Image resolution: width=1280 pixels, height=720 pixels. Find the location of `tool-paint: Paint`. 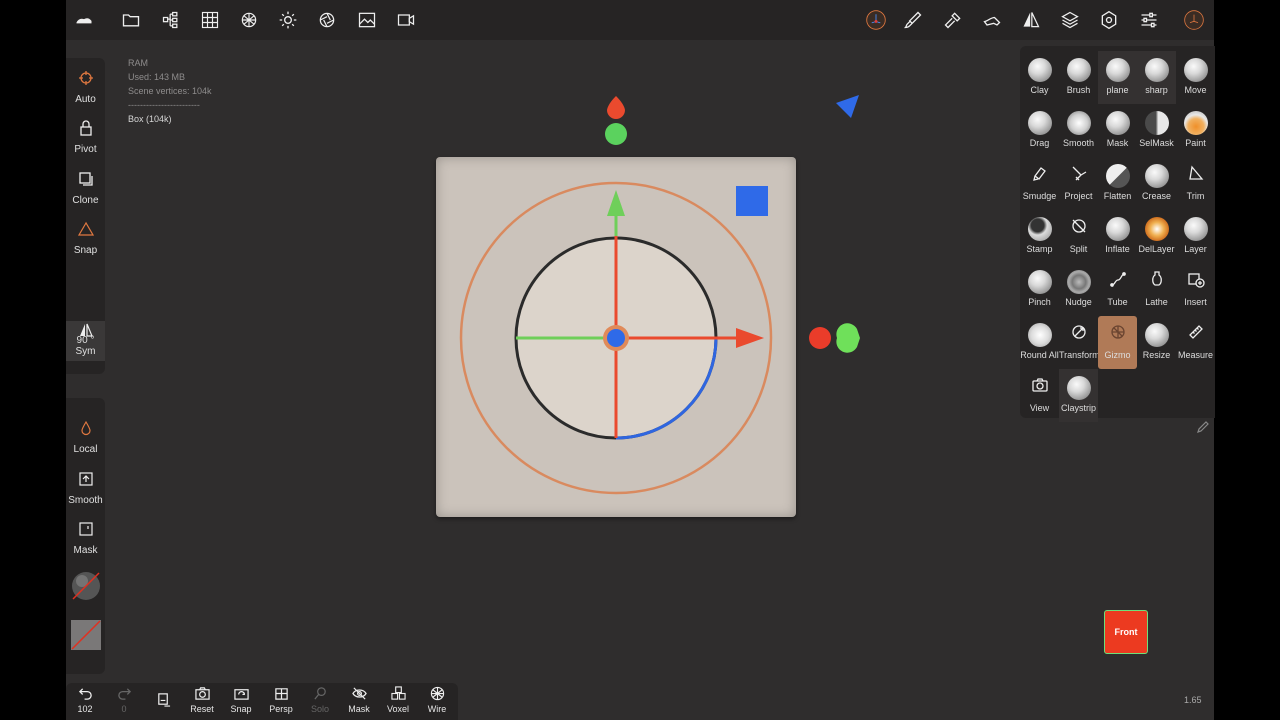

tool-paint: Paint is located at coordinates (1195, 130).